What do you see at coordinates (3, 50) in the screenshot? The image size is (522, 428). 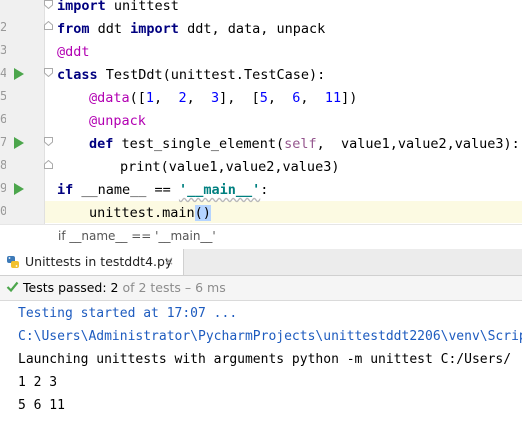 I see `line-number: 3` at bounding box center [3, 50].